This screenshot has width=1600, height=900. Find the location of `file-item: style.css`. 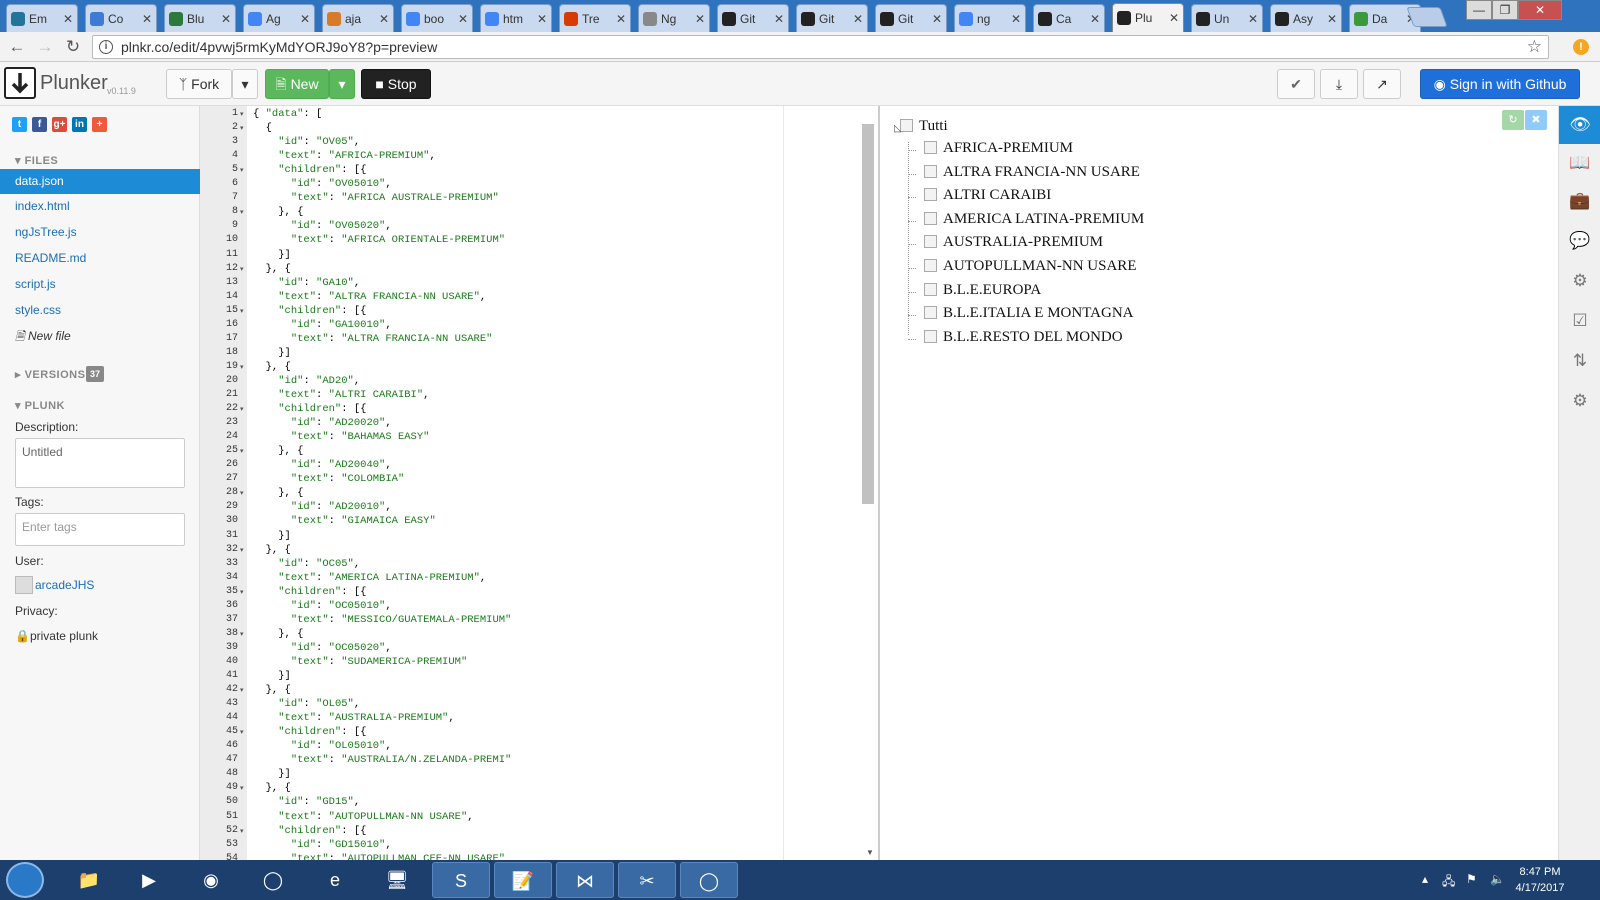

file-item: style.css is located at coordinates (100, 310).